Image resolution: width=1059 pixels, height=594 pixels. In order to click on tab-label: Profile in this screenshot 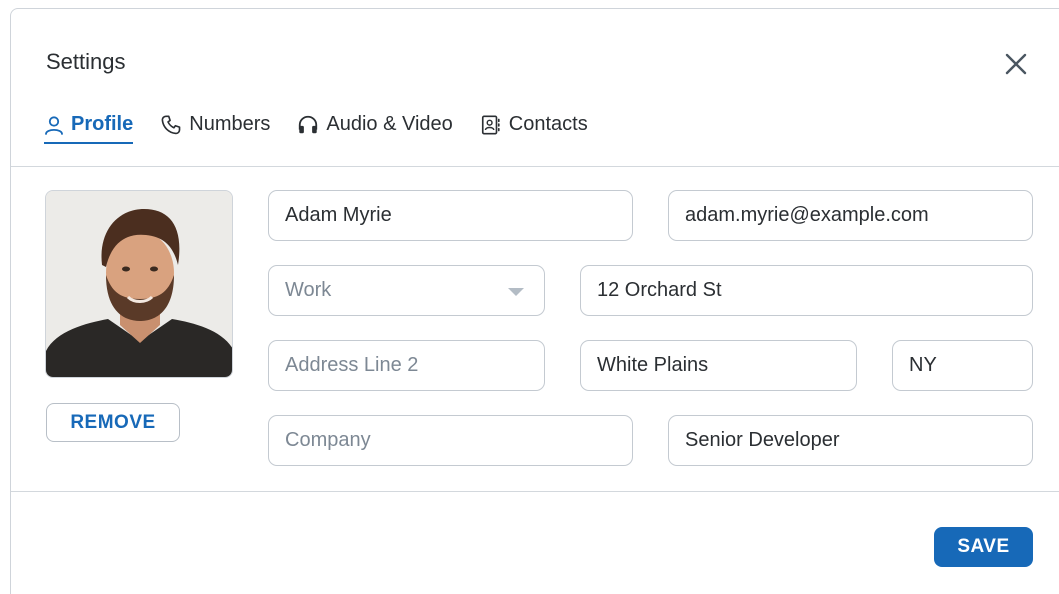, I will do `click(102, 124)`.